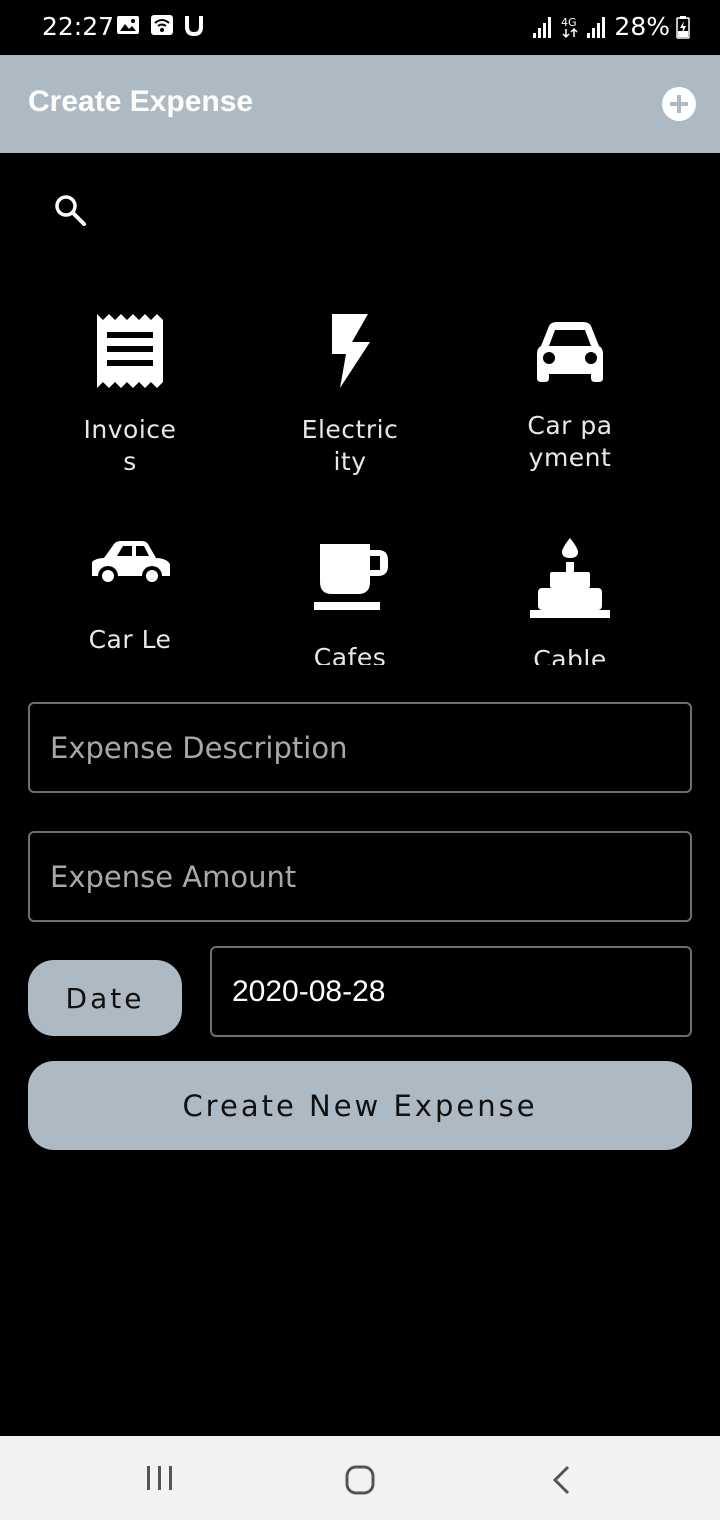 This screenshot has height=1520, width=720. I want to click on page-title: Create Expense, so click(141, 101).